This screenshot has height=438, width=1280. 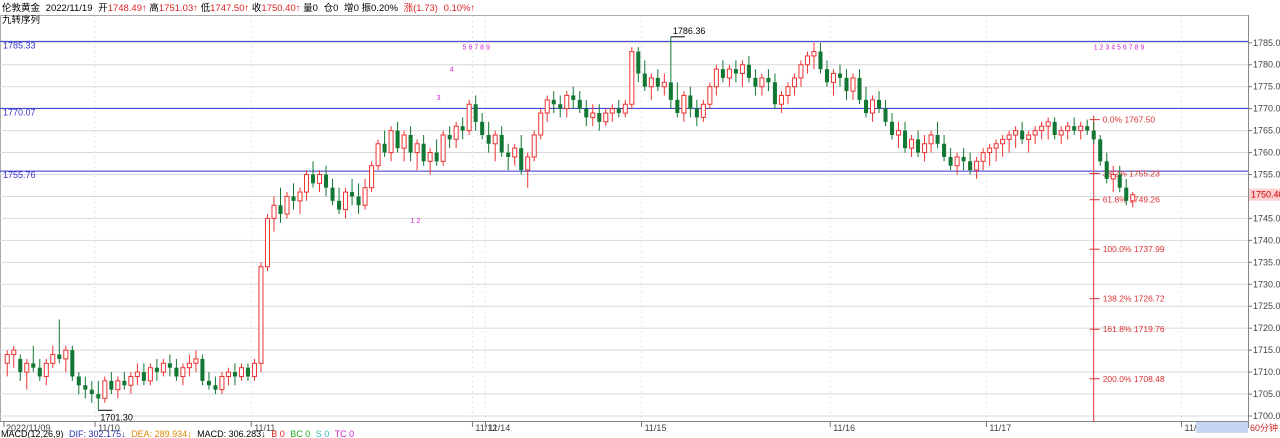 I want to click on period-tab: 60分钟, so click(x=1264, y=427).